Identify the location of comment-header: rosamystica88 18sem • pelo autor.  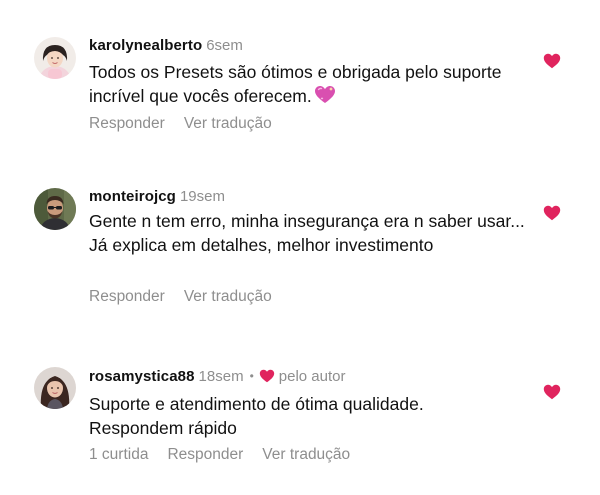
(217, 378).